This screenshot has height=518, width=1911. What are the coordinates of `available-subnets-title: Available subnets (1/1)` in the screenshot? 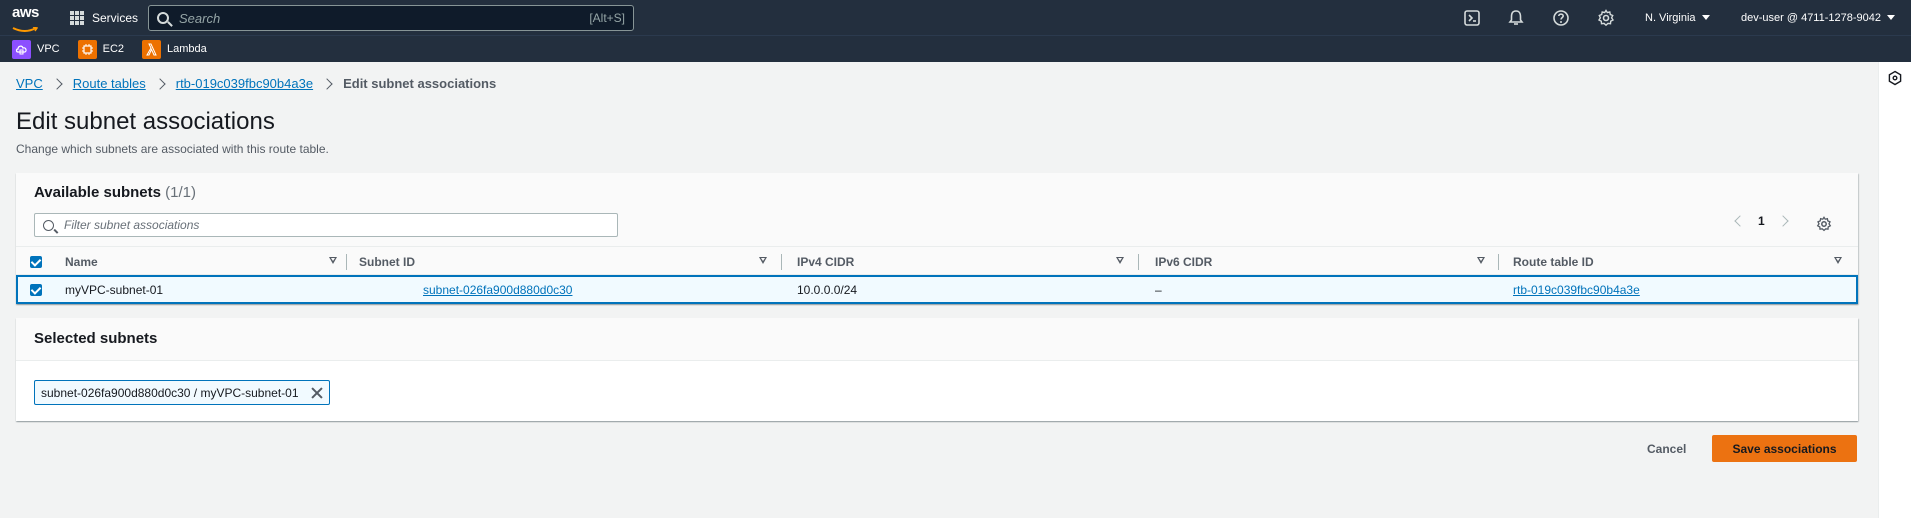 It's located at (115, 192).